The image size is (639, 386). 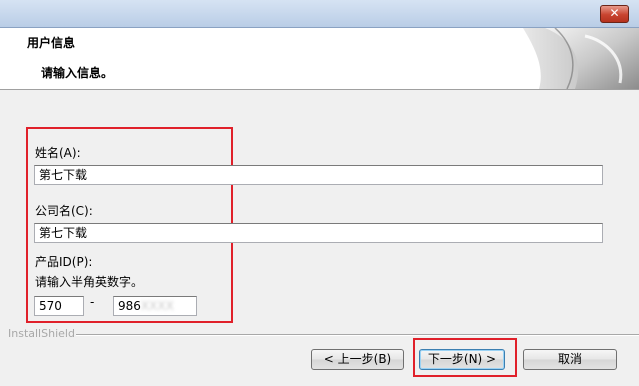 I want to click on back-button: < 上一步(B), so click(x=357, y=359).